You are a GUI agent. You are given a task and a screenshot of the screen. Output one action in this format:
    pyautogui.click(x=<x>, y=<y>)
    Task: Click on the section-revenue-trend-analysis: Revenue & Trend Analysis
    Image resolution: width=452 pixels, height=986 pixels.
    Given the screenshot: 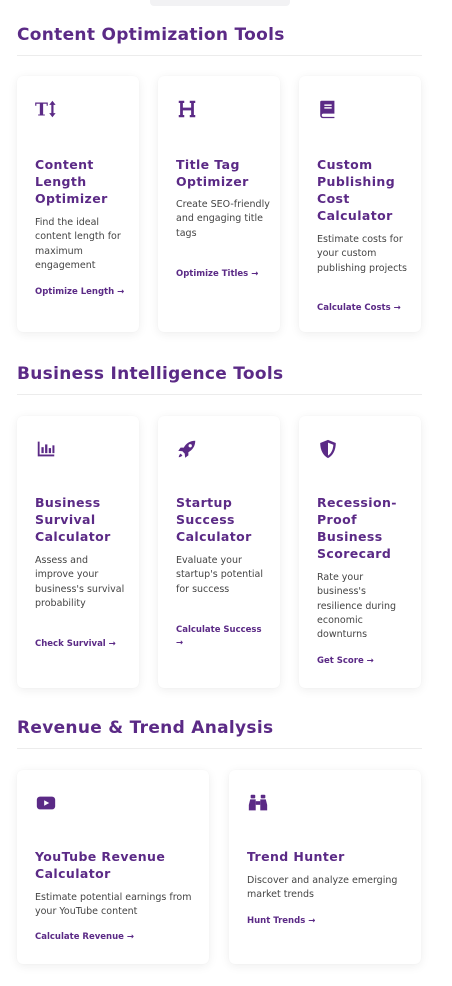 What is the action you would take?
    pyautogui.click(x=219, y=733)
    